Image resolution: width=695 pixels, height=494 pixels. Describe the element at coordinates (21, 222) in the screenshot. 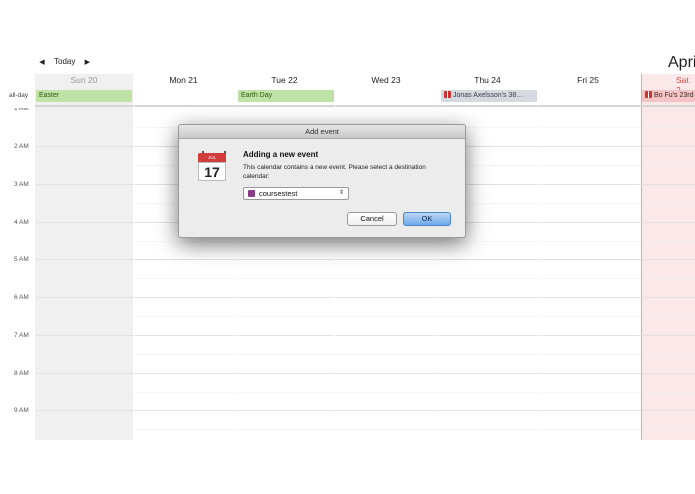

I see `hour-label: 4 AM` at that location.